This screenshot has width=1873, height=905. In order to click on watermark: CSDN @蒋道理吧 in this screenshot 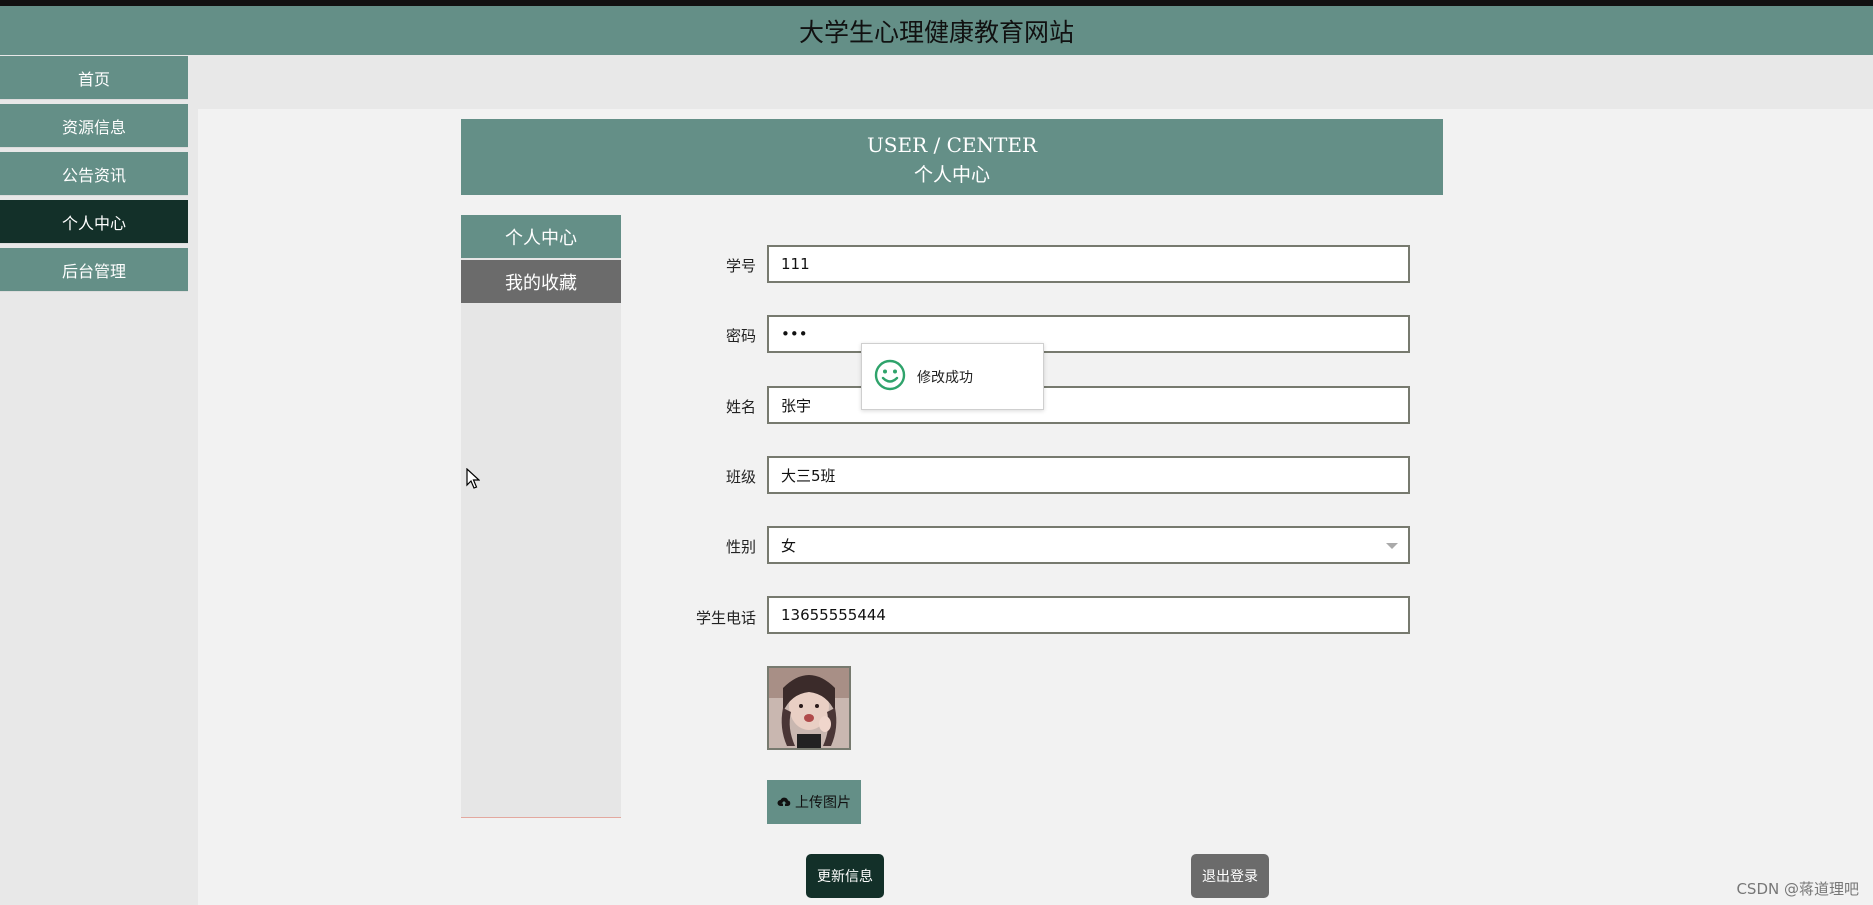, I will do `click(1797, 889)`.